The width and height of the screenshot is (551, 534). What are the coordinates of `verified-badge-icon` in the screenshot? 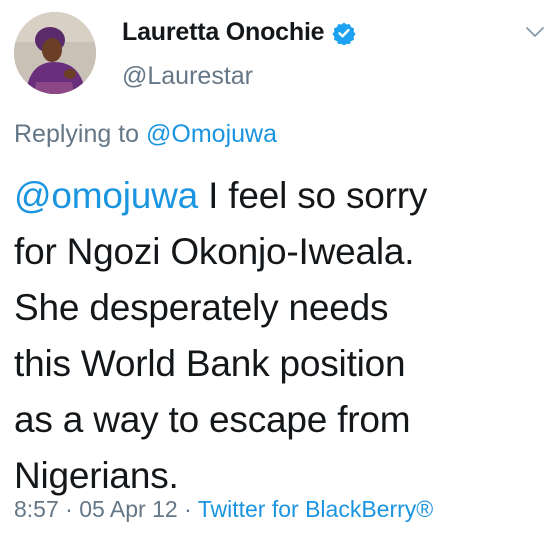 It's located at (344, 33).